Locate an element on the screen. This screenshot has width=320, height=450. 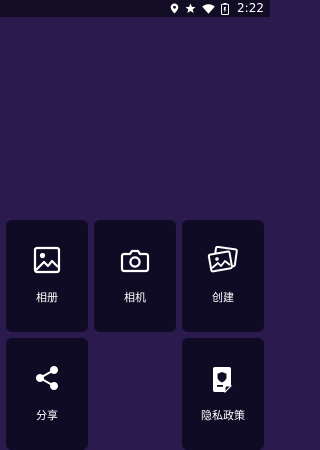
clock: 2:22 is located at coordinates (250, 8).